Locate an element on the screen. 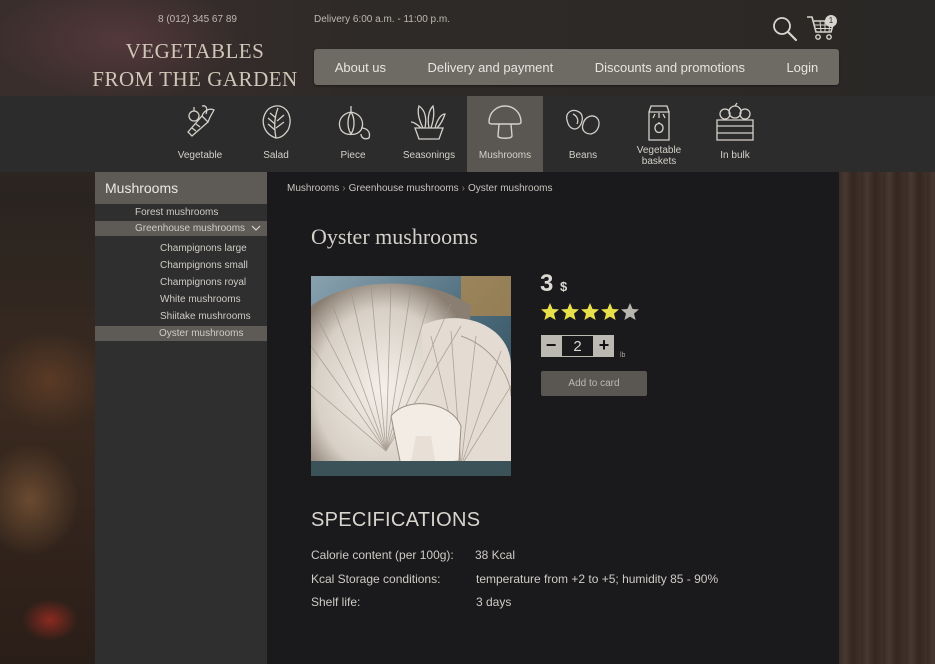 The height and width of the screenshot is (664, 935). category-beans: Beans is located at coordinates (583, 134).